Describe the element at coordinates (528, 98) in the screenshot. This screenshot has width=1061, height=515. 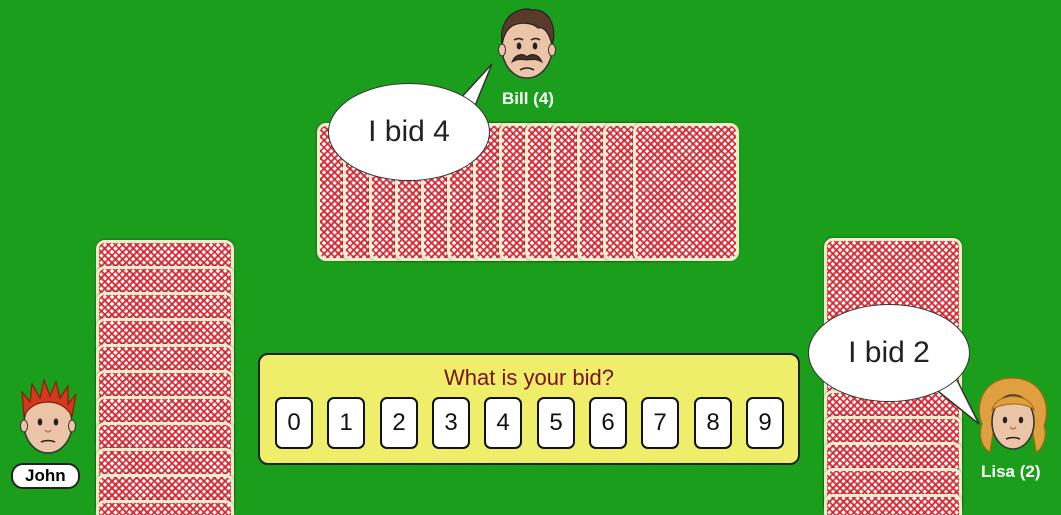
I see `bill-label: Bill (4)` at that location.